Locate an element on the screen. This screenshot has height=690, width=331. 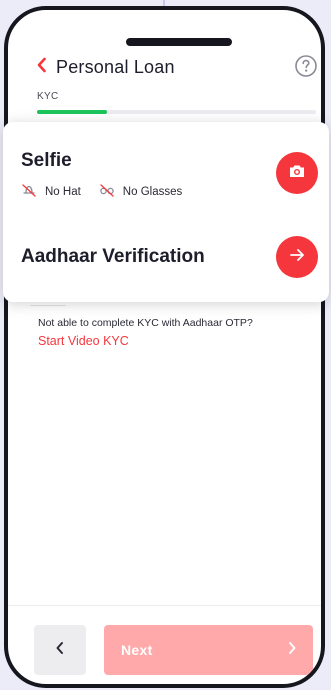
selfie-tips: No Hat No Glasses is located at coordinates (110, 191).